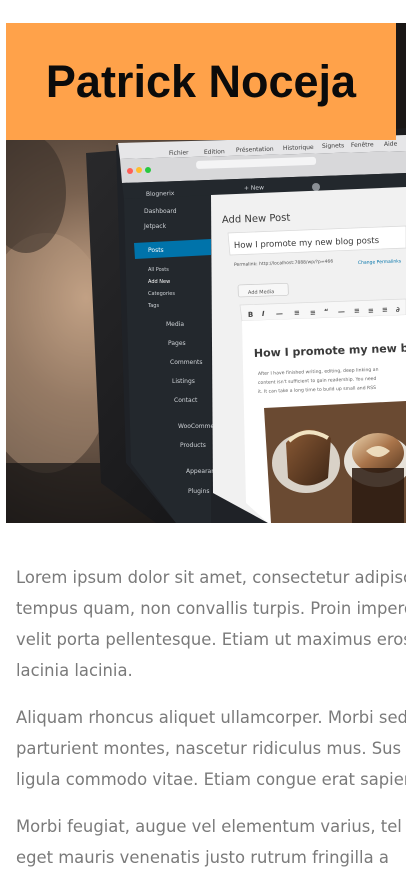 Image resolution: width=406 pixels, height=894 pixels. Describe the element at coordinates (186, 362) in the screenshot. I see `sidebar-item: Comments` at that location.